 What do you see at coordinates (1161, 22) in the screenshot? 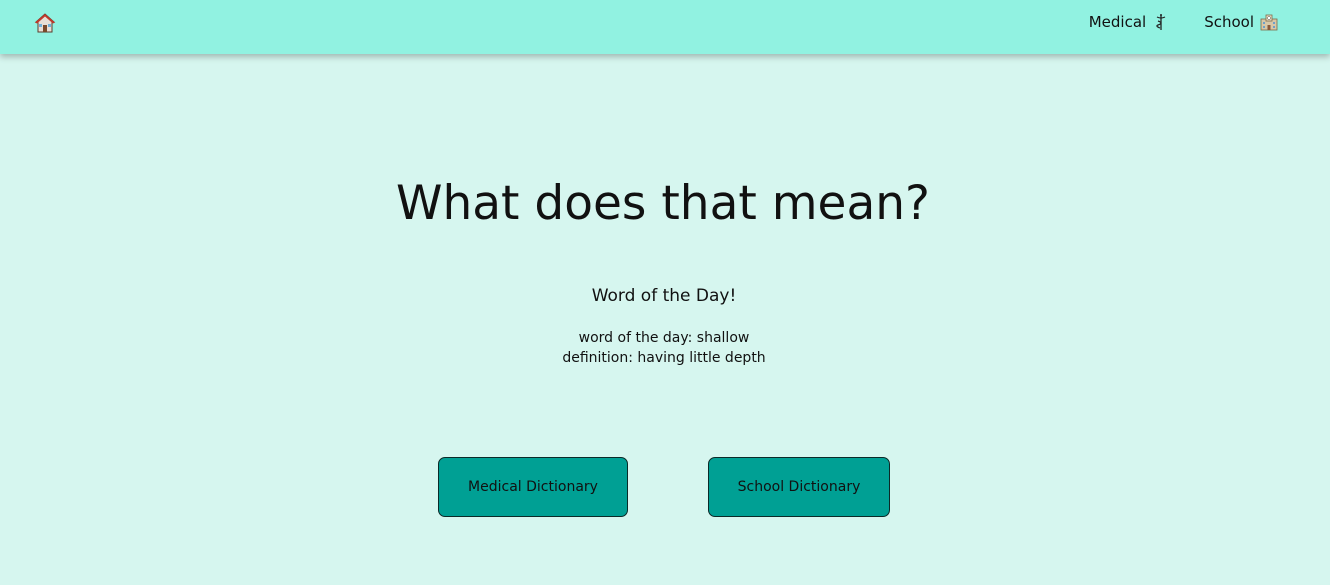
I see `caduceus-icon` at bounding box center [1161, 22].